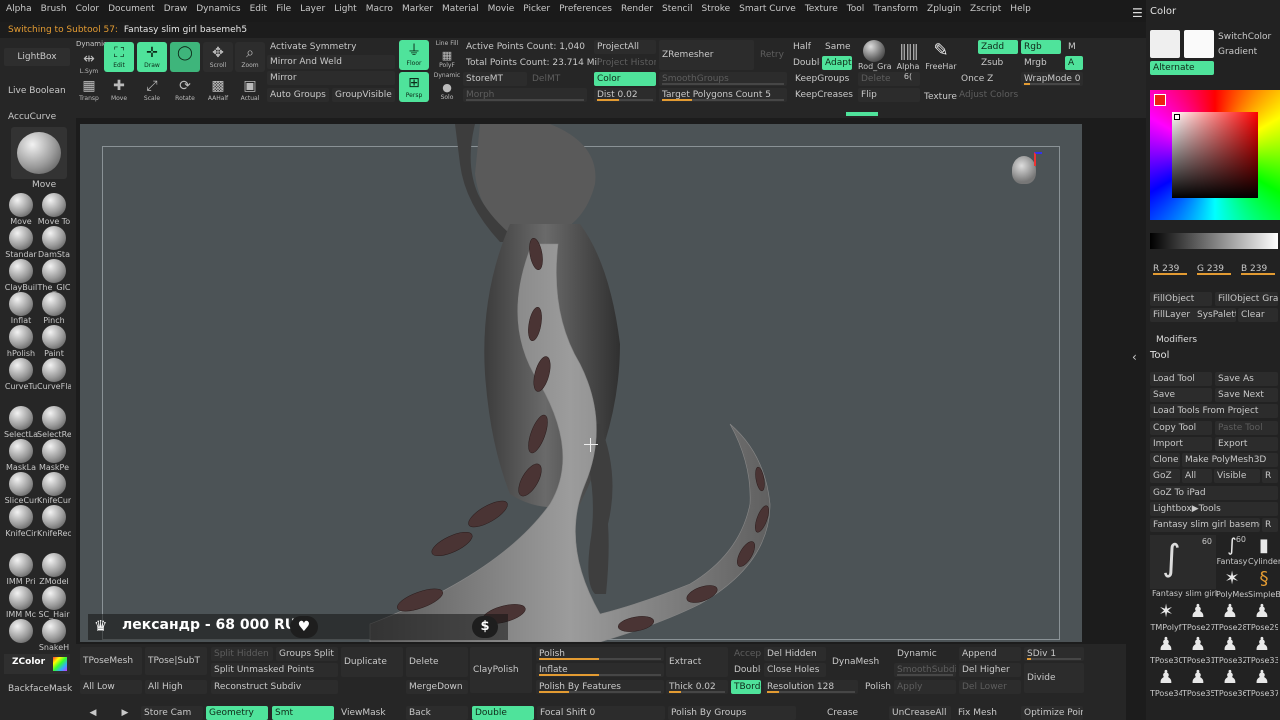 Image resolution: width=1280 pixels, height=720 pixels. Describe the element at coordinates (990, 670) in the screenshot. I see `del-higher-button: Del Higher` at that location.